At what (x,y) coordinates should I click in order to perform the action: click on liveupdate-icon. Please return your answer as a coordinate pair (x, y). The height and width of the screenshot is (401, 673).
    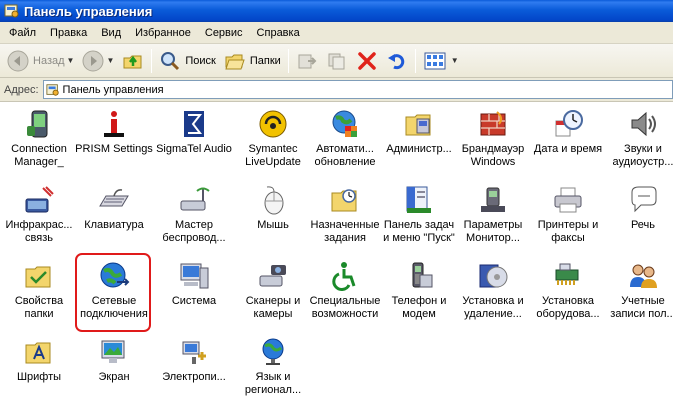
    Looking at the image, I should click on (273, 124).